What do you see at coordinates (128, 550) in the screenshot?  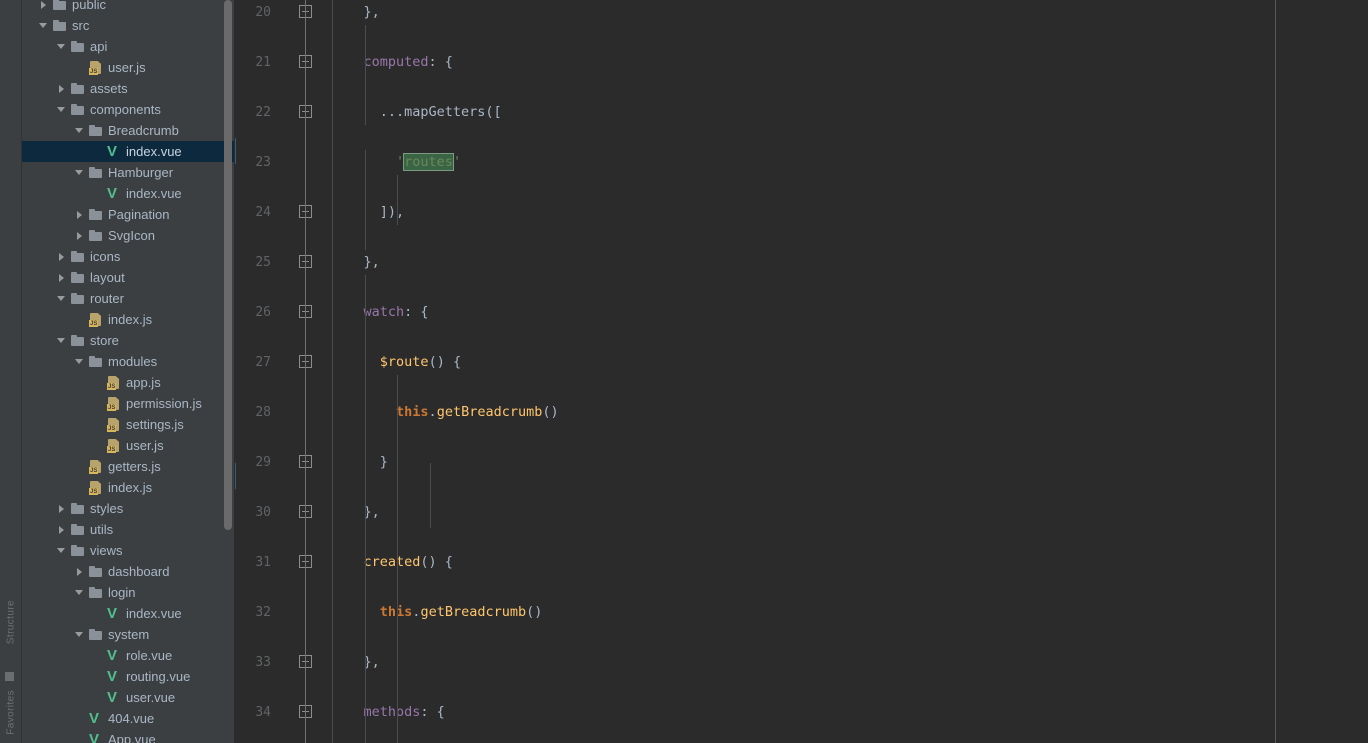 I see `tree-item: views` at bounding box center [128, 550].